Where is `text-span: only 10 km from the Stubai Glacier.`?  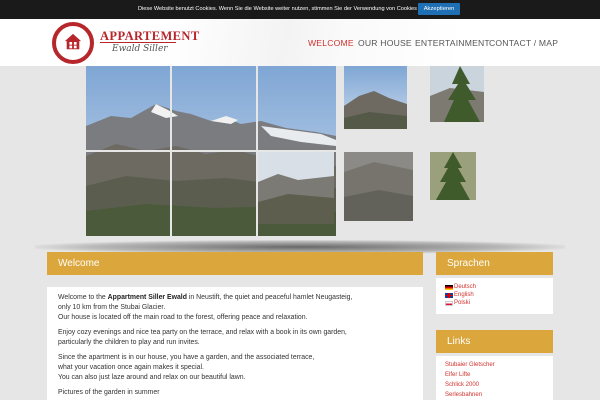
text-span: only 10 km from the Stubai Glacier. is located at coordinates (112, 307).